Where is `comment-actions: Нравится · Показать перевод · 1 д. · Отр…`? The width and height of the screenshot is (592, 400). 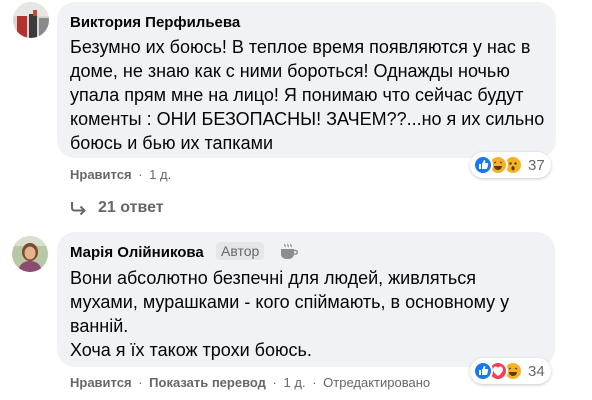
comment-actions: Нравится · Показать перевод · 1 д. · Отр… is located at coordinates (250, 382).